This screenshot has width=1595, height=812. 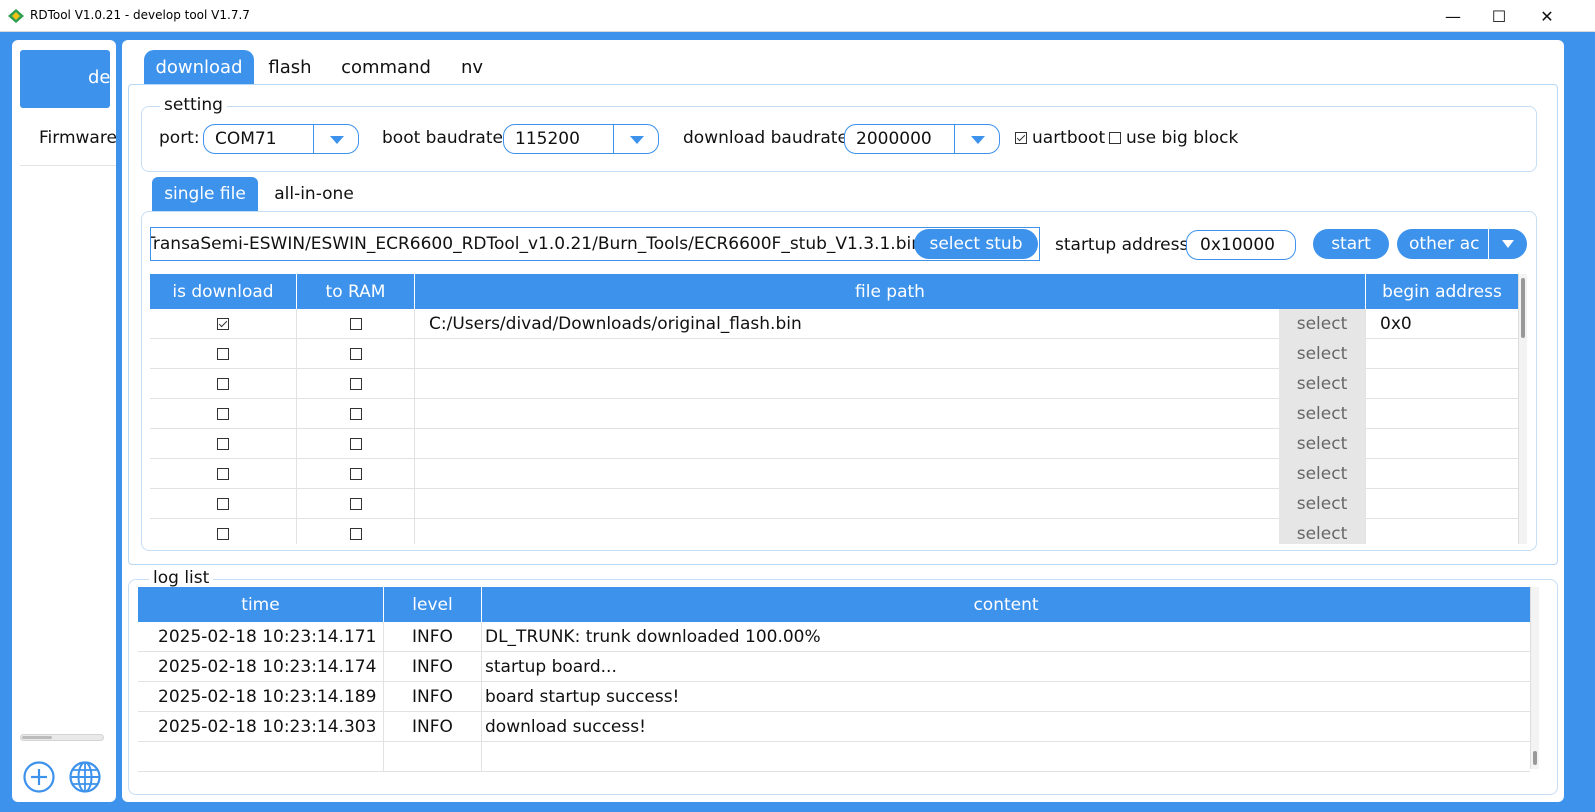 What do you see at coordinates (193, 105) in the screenshot?
I see `setting-group-label: setting` at bounding box center [193, 105].